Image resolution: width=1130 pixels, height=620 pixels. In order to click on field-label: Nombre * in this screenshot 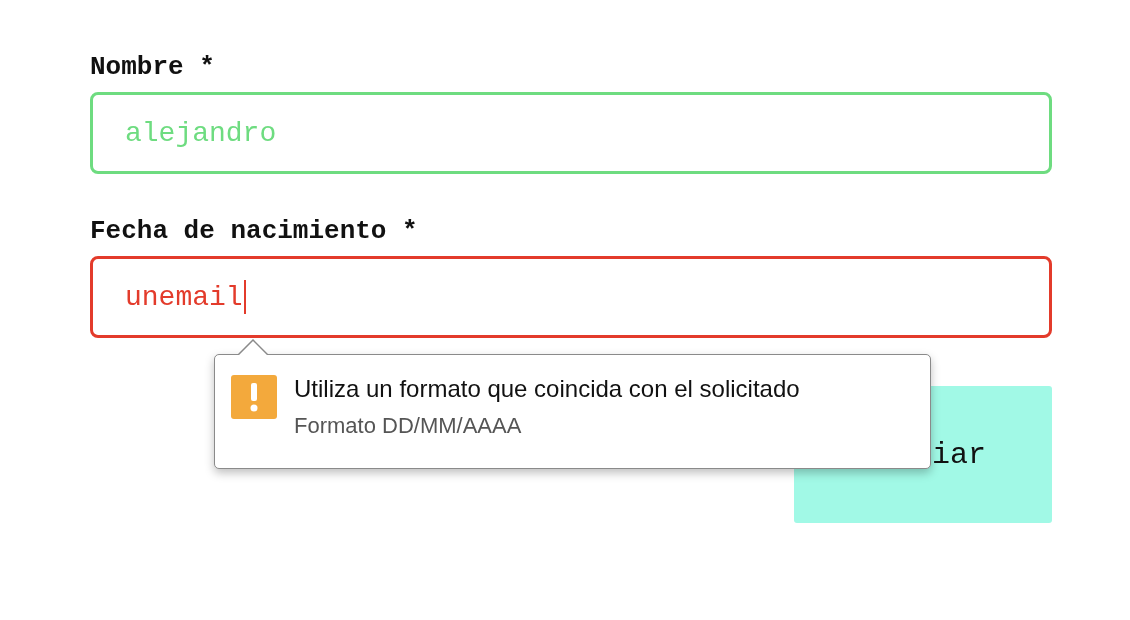, I will do `click(152, 67)`.